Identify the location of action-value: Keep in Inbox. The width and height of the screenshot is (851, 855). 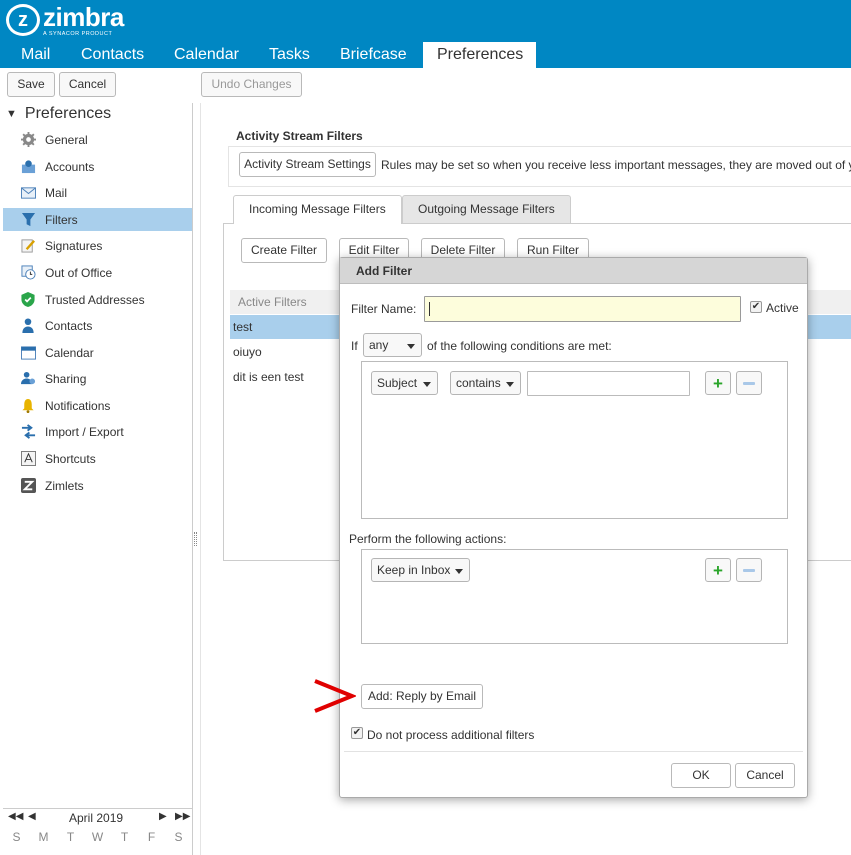
(414, 570).